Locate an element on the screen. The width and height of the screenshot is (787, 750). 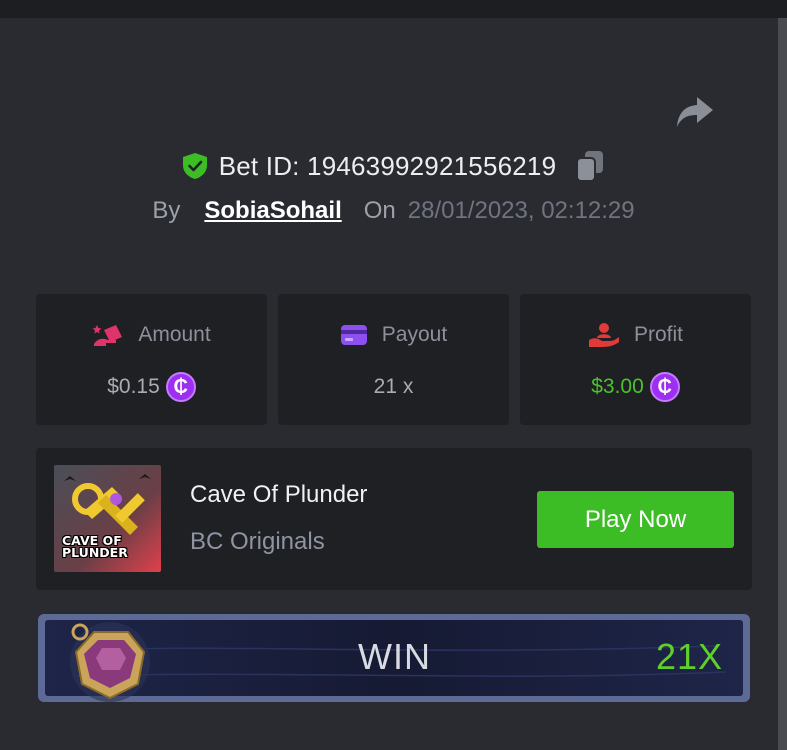
amount-label: Amount is located at coordinates (174, 334).